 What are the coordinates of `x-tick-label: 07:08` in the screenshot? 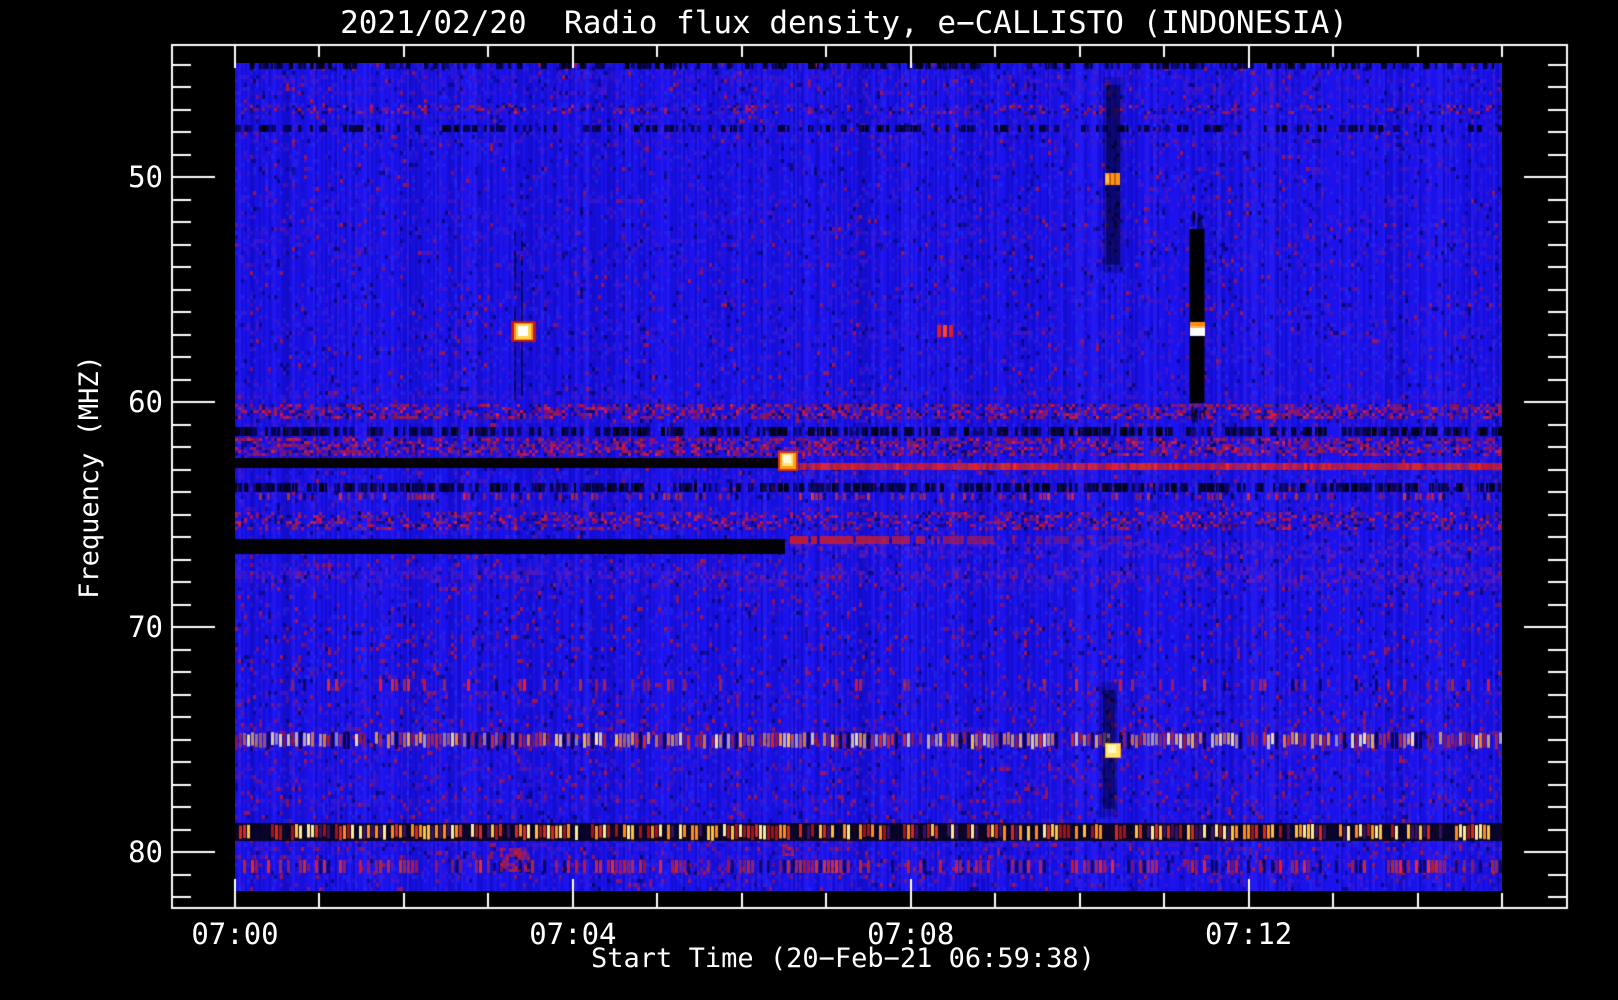 It's located at (911, 934).